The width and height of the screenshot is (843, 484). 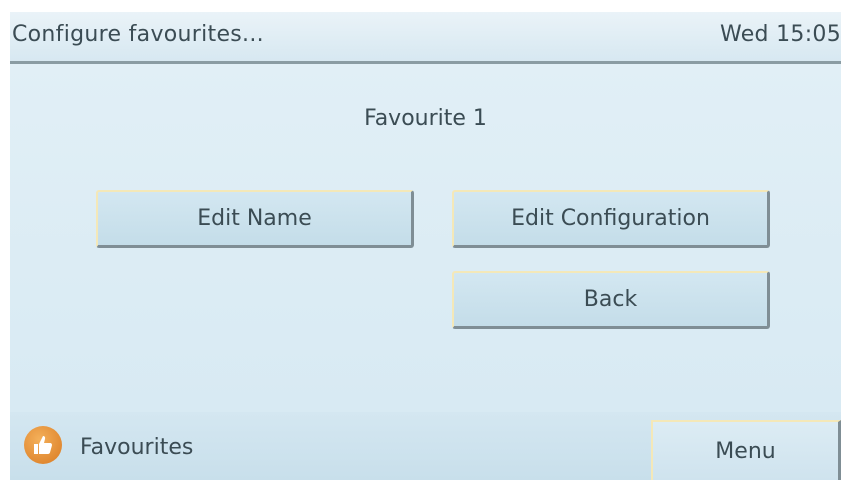 I want to click on edit-configuration-label: Edit Configuration, so click(x=610, y=218).